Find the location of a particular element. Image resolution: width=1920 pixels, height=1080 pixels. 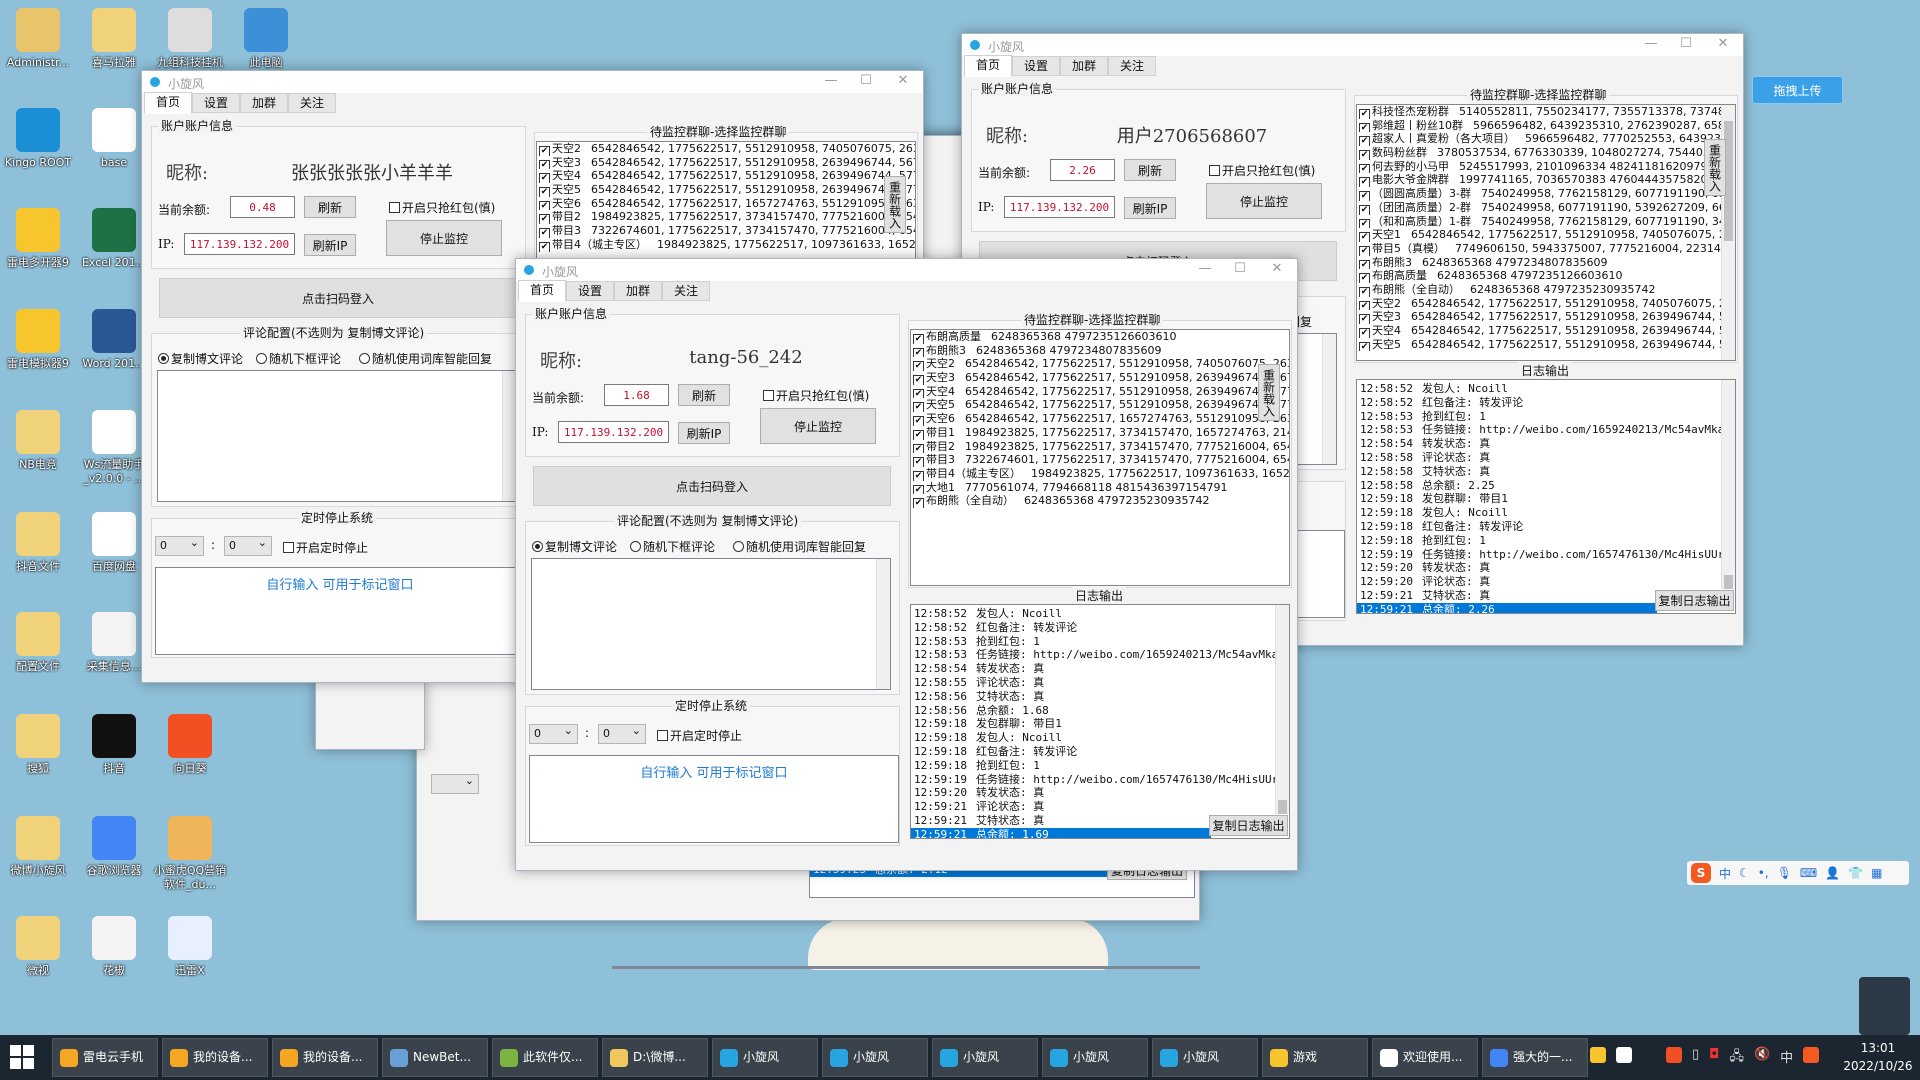

start-button is located at coordinates (22, 1057).